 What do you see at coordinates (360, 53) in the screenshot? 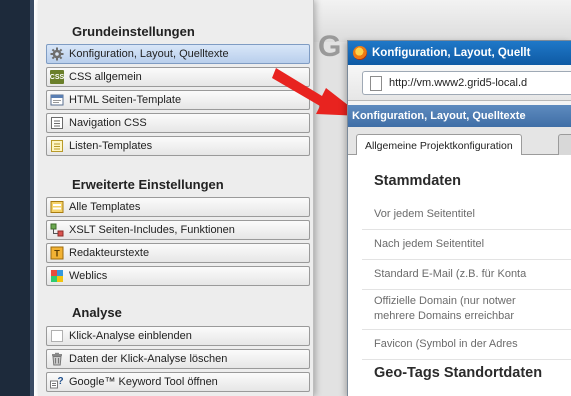
I see `firefox-icon` at bounding box center [360, 53].